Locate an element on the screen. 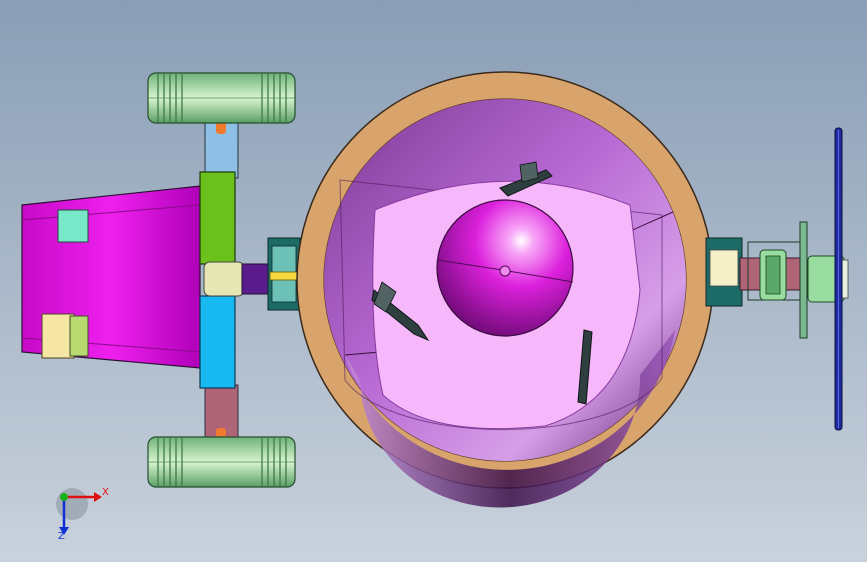 The height and width of the screenshot is (562, 867). triad-x-arrow is located at coordinates (98, 497).